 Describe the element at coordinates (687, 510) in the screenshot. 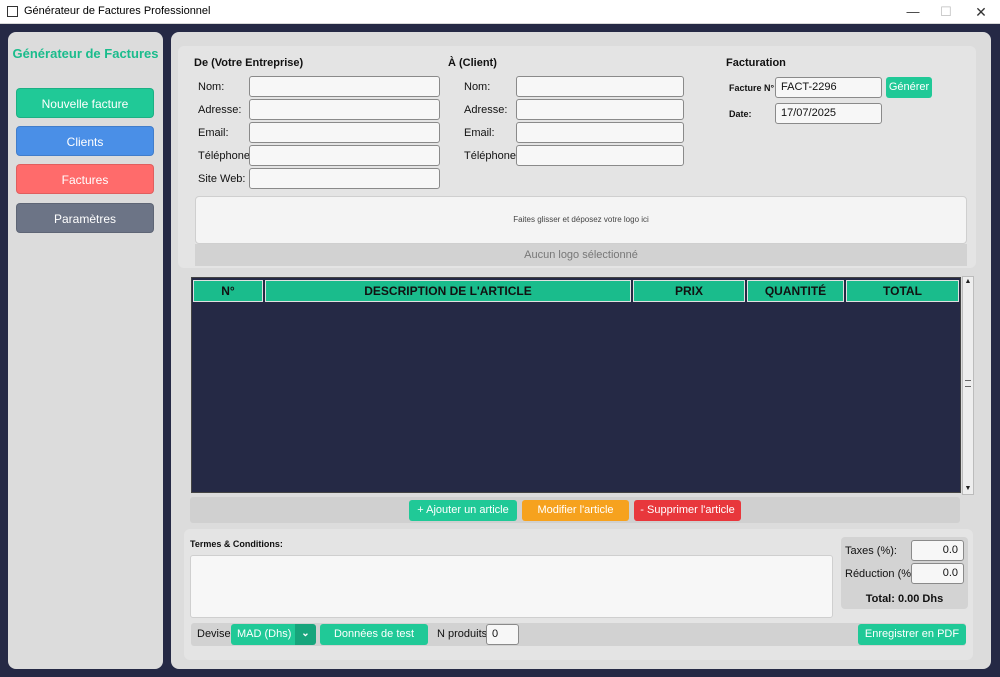

I see `delete-item-button: - Supprimer l'article` at that location.